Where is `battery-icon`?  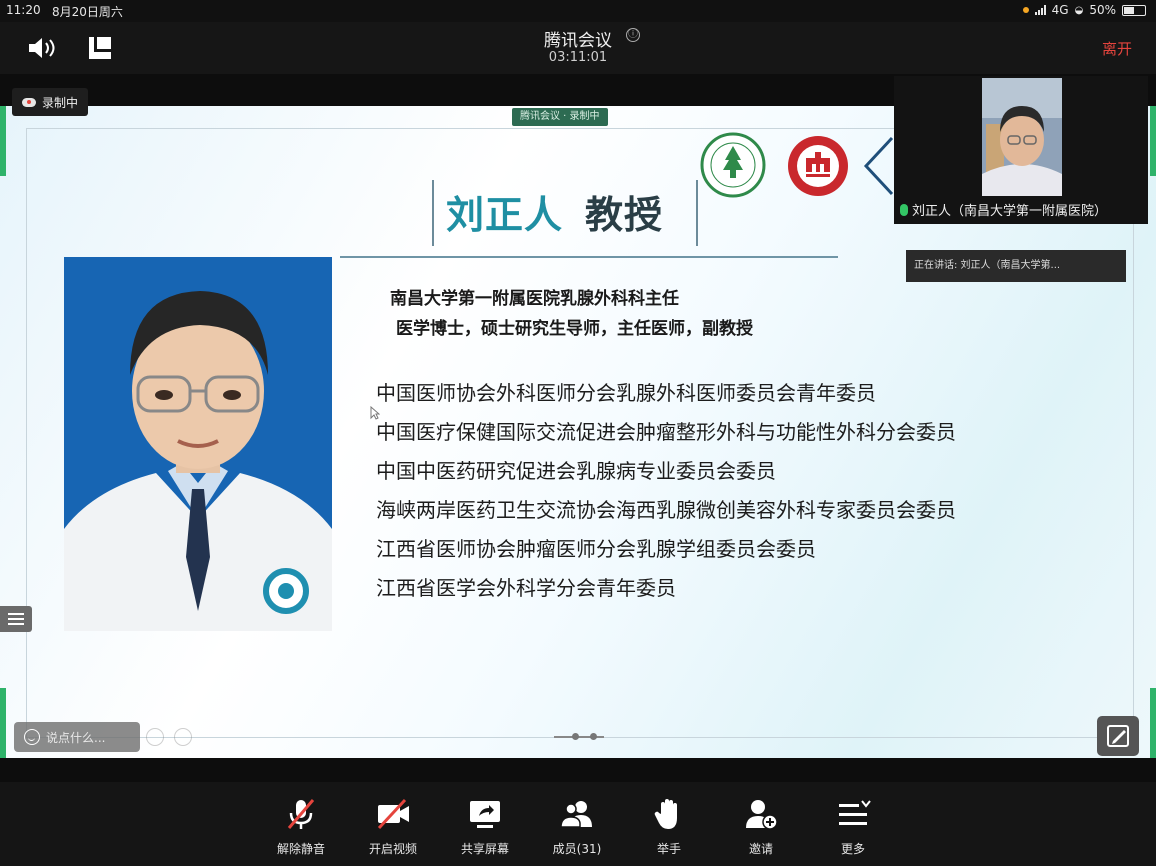
battery-icon is located at coordinates (1134, 10).